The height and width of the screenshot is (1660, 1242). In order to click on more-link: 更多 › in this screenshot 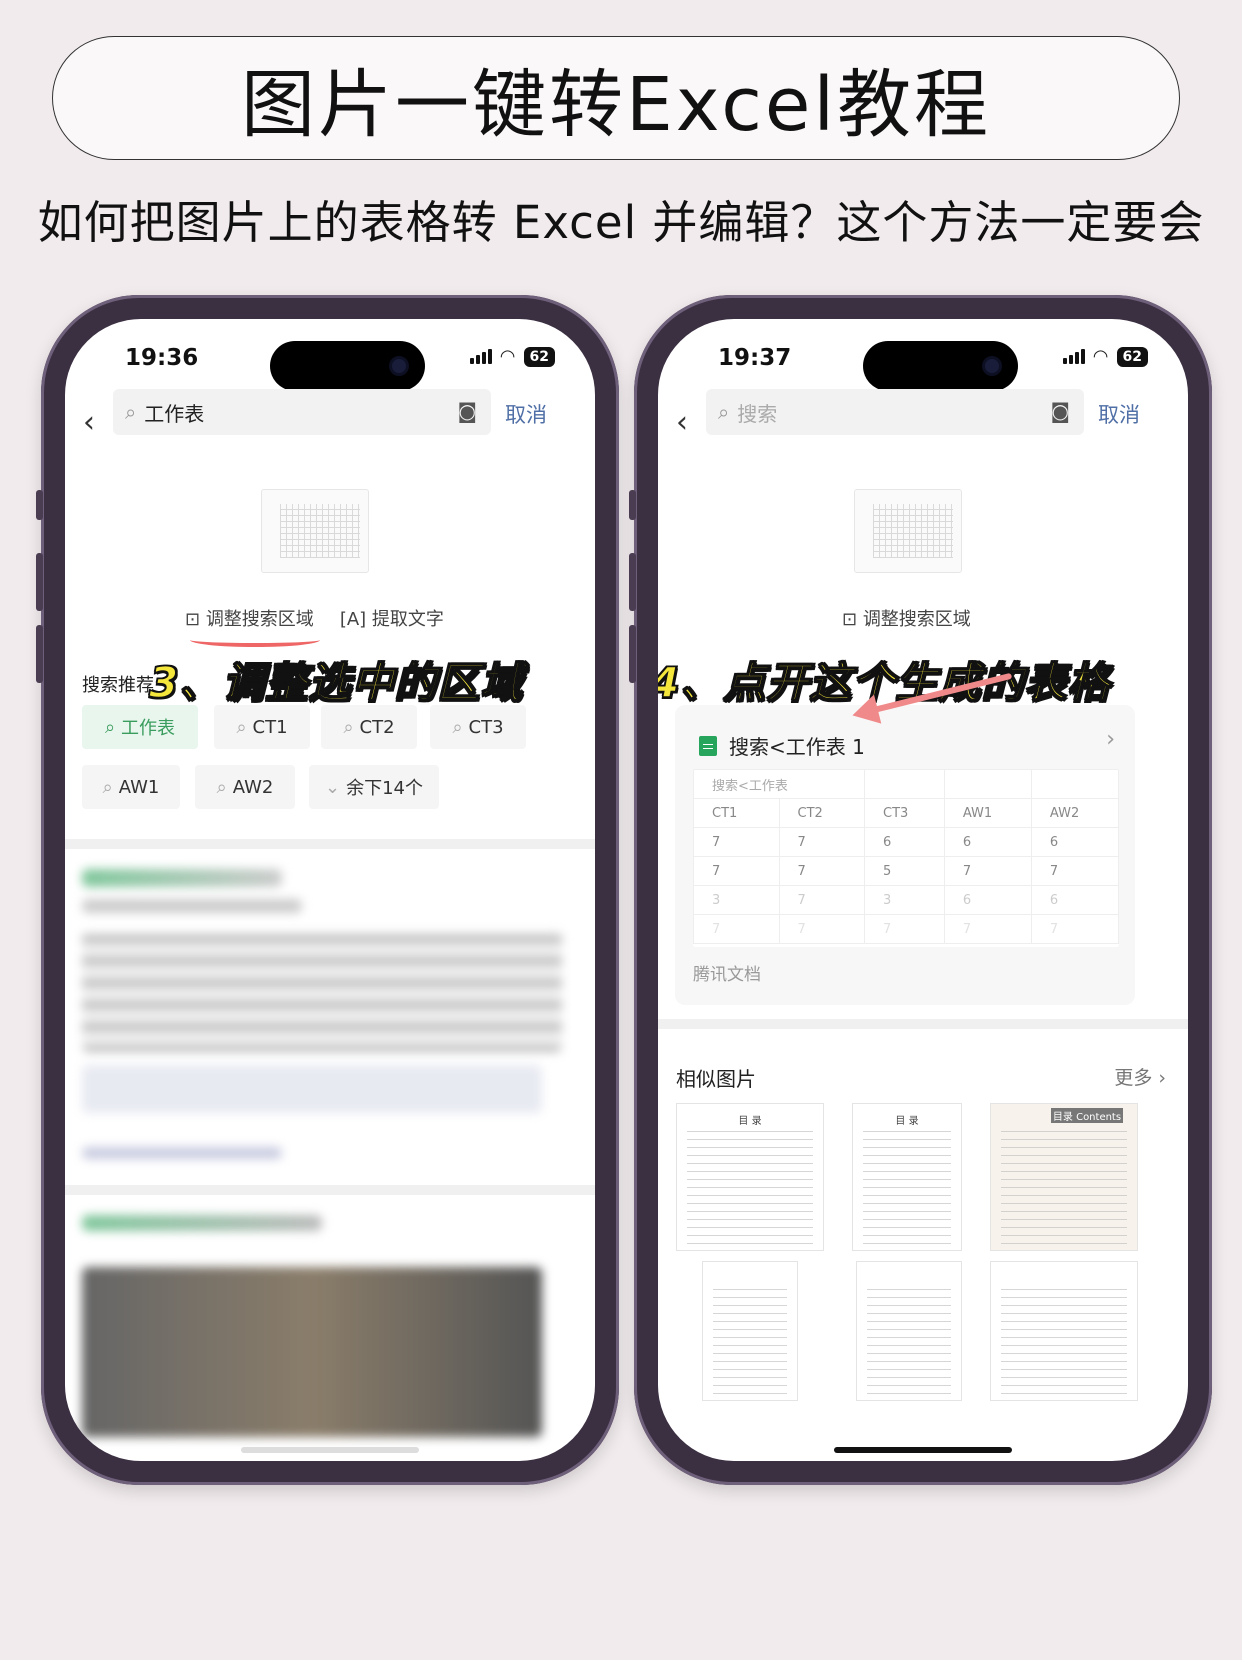, I will do `click(1140, 1076)`.